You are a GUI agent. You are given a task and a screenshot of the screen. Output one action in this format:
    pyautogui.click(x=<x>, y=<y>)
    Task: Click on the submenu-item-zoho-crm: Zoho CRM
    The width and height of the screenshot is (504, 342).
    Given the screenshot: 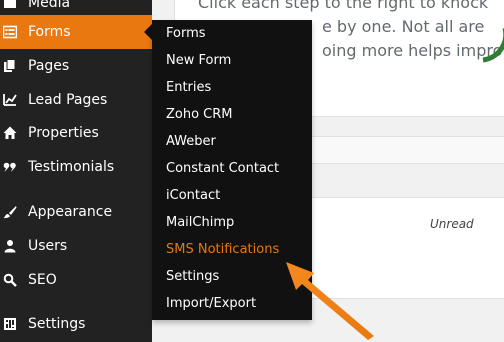 What is the action you would take?
    pyautogui.click(x=199, y=115)
    